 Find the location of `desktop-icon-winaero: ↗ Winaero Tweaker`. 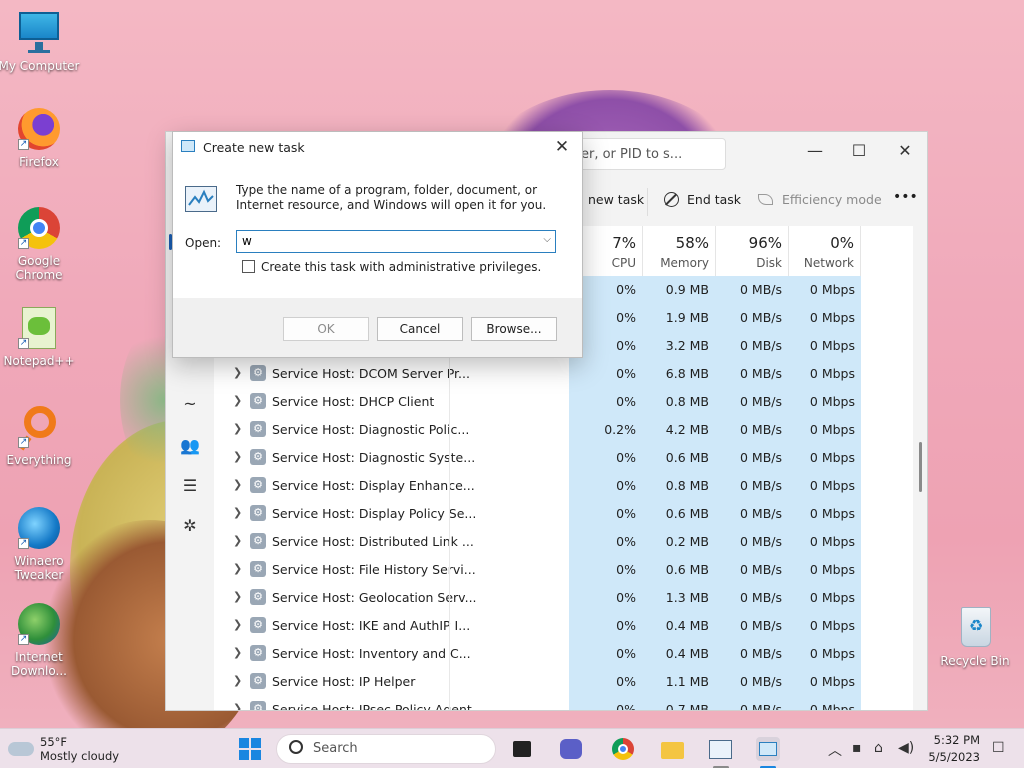

desktop-icon-winaero: ↗ Winaero Tweaker is located at coordinates (40, 543).